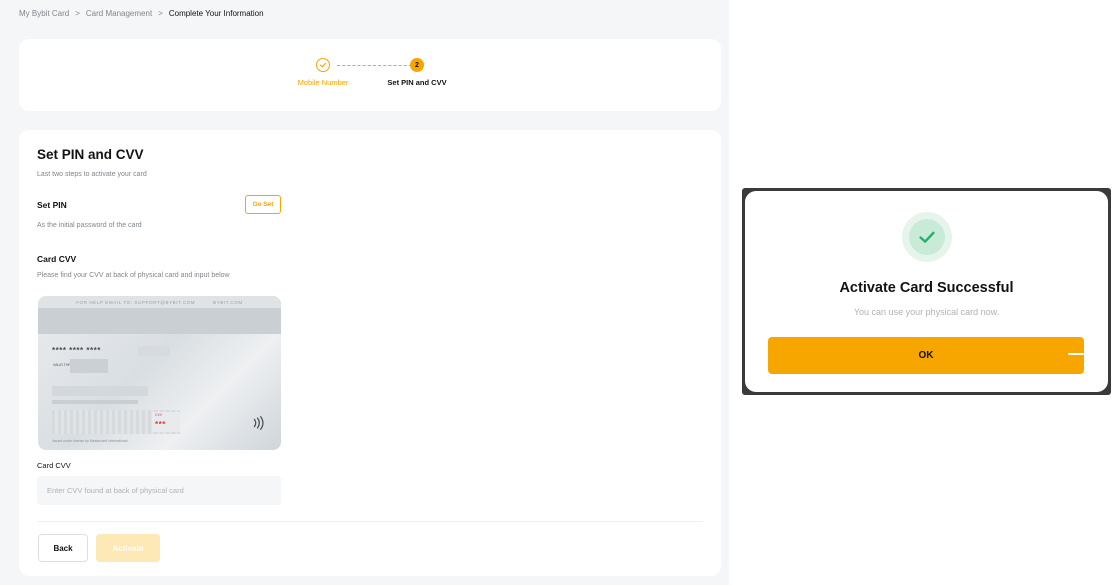 The width and height of the screenshot is (1112, 585). What do you see at coordinates (44, 13) in the screenshot?
I see `breadcrumb-my-bybit-card: My Bybit Card` at bounding box center [44, 13].